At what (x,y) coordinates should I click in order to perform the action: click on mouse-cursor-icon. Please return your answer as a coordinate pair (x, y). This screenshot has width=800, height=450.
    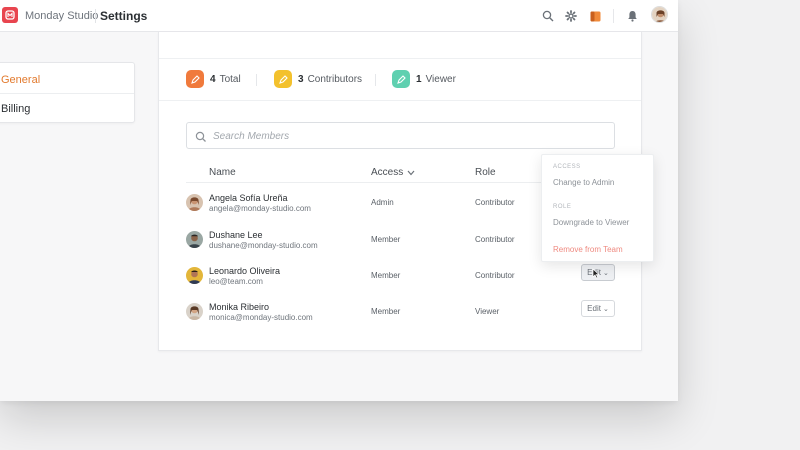
    Looking at the image, I should click on (596, 272).